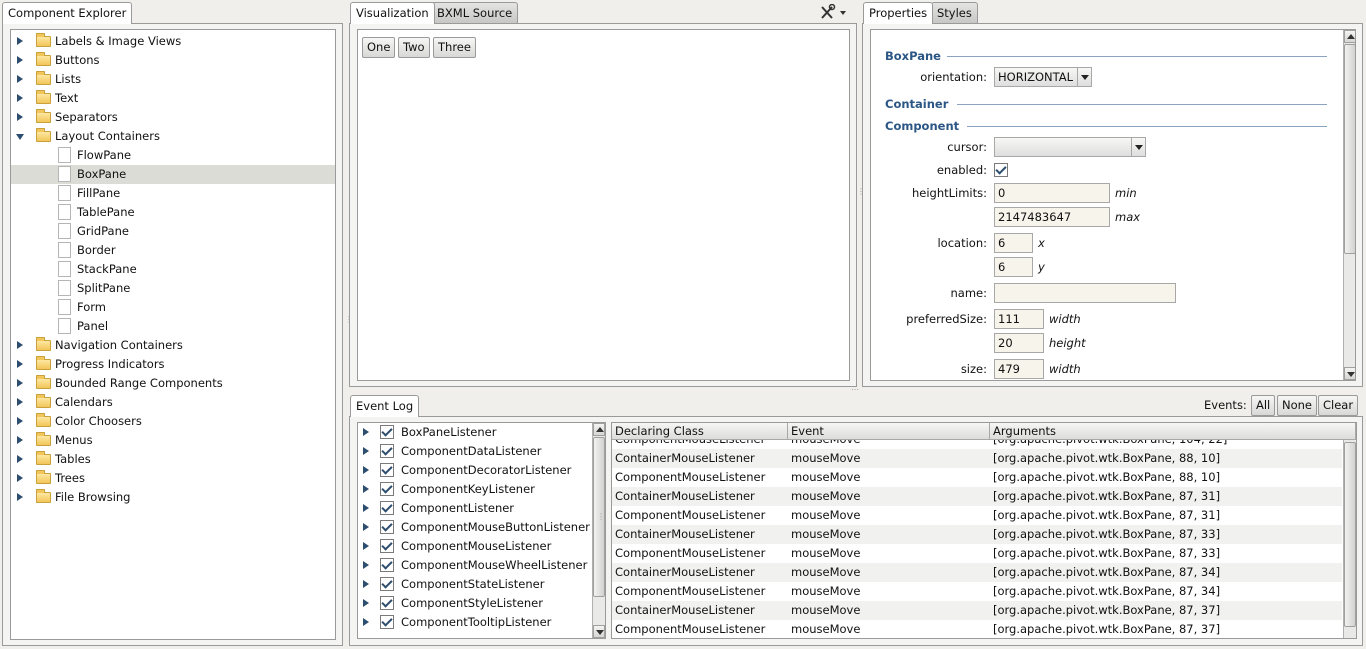  Describe the element at coordinates (601, 517) in the screenshot. I see `split-handle-vertical-3: ⋮` at that location.